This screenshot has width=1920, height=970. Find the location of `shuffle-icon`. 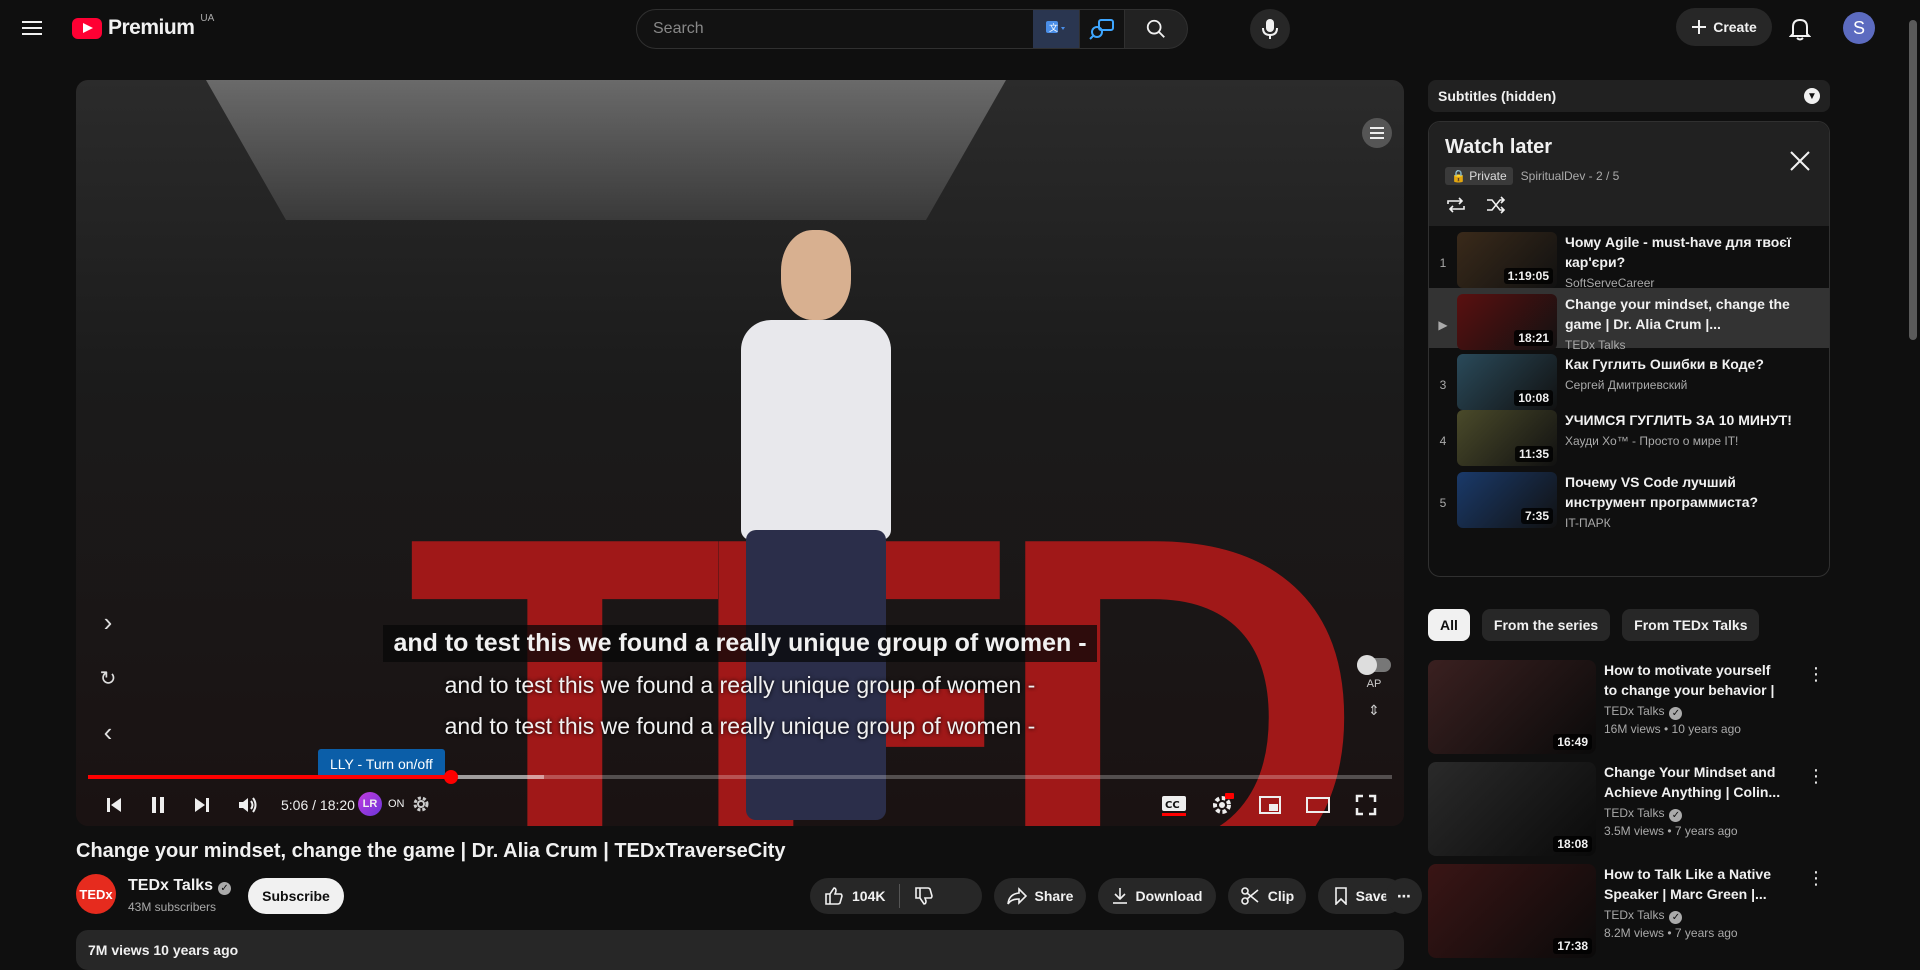

shuffle-icon is located at coordinates (1496, 205).